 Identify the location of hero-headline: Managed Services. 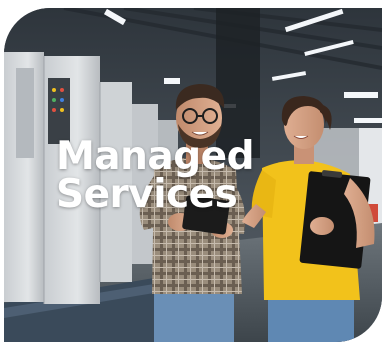
(155, 175).